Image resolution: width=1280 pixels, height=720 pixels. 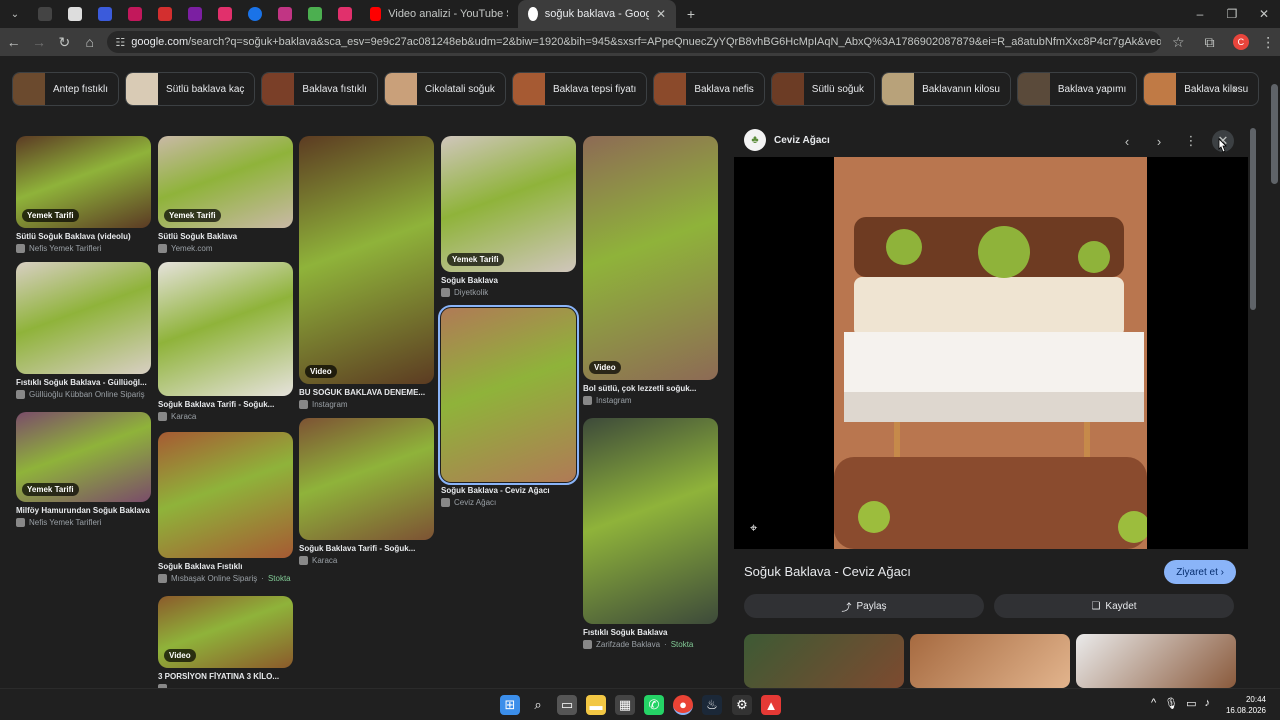 What do you see at coordinates (1246, 705) in the screenshot?
I see `clock: 20:44 16.08.2026` at bounding box center [1246, 705].